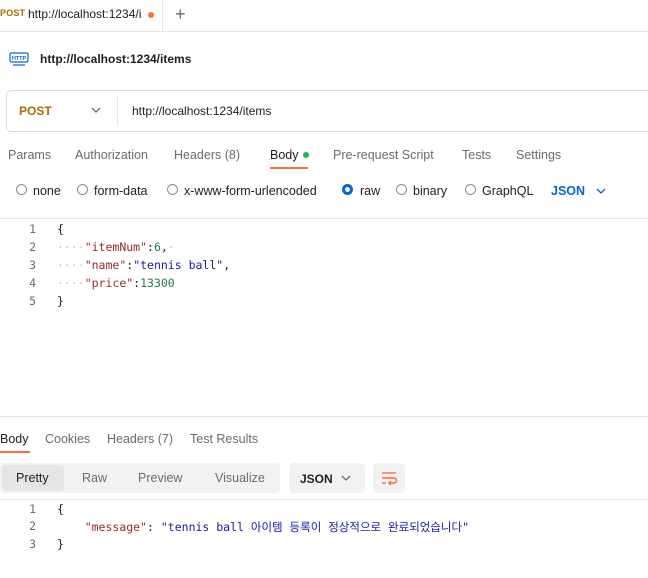  What do you see at coordinates (140, 439) in the screenshot?
I see `response-tab-headers: Headers (7)` at bounding box center [140, 439].